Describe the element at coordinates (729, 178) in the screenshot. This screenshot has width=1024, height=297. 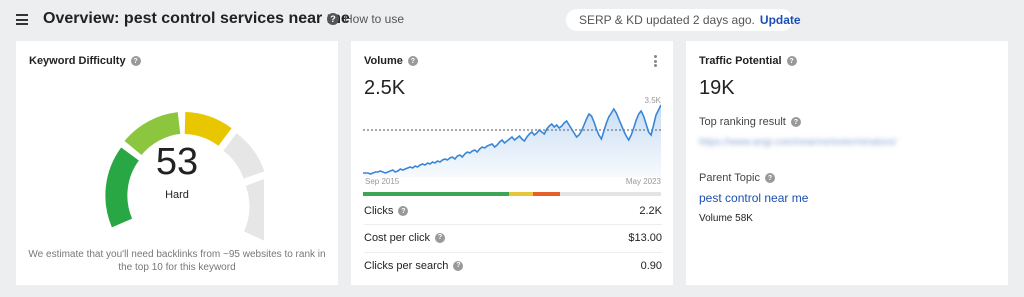
I see `parent-topic-label-text: Parent Topic` at that location.